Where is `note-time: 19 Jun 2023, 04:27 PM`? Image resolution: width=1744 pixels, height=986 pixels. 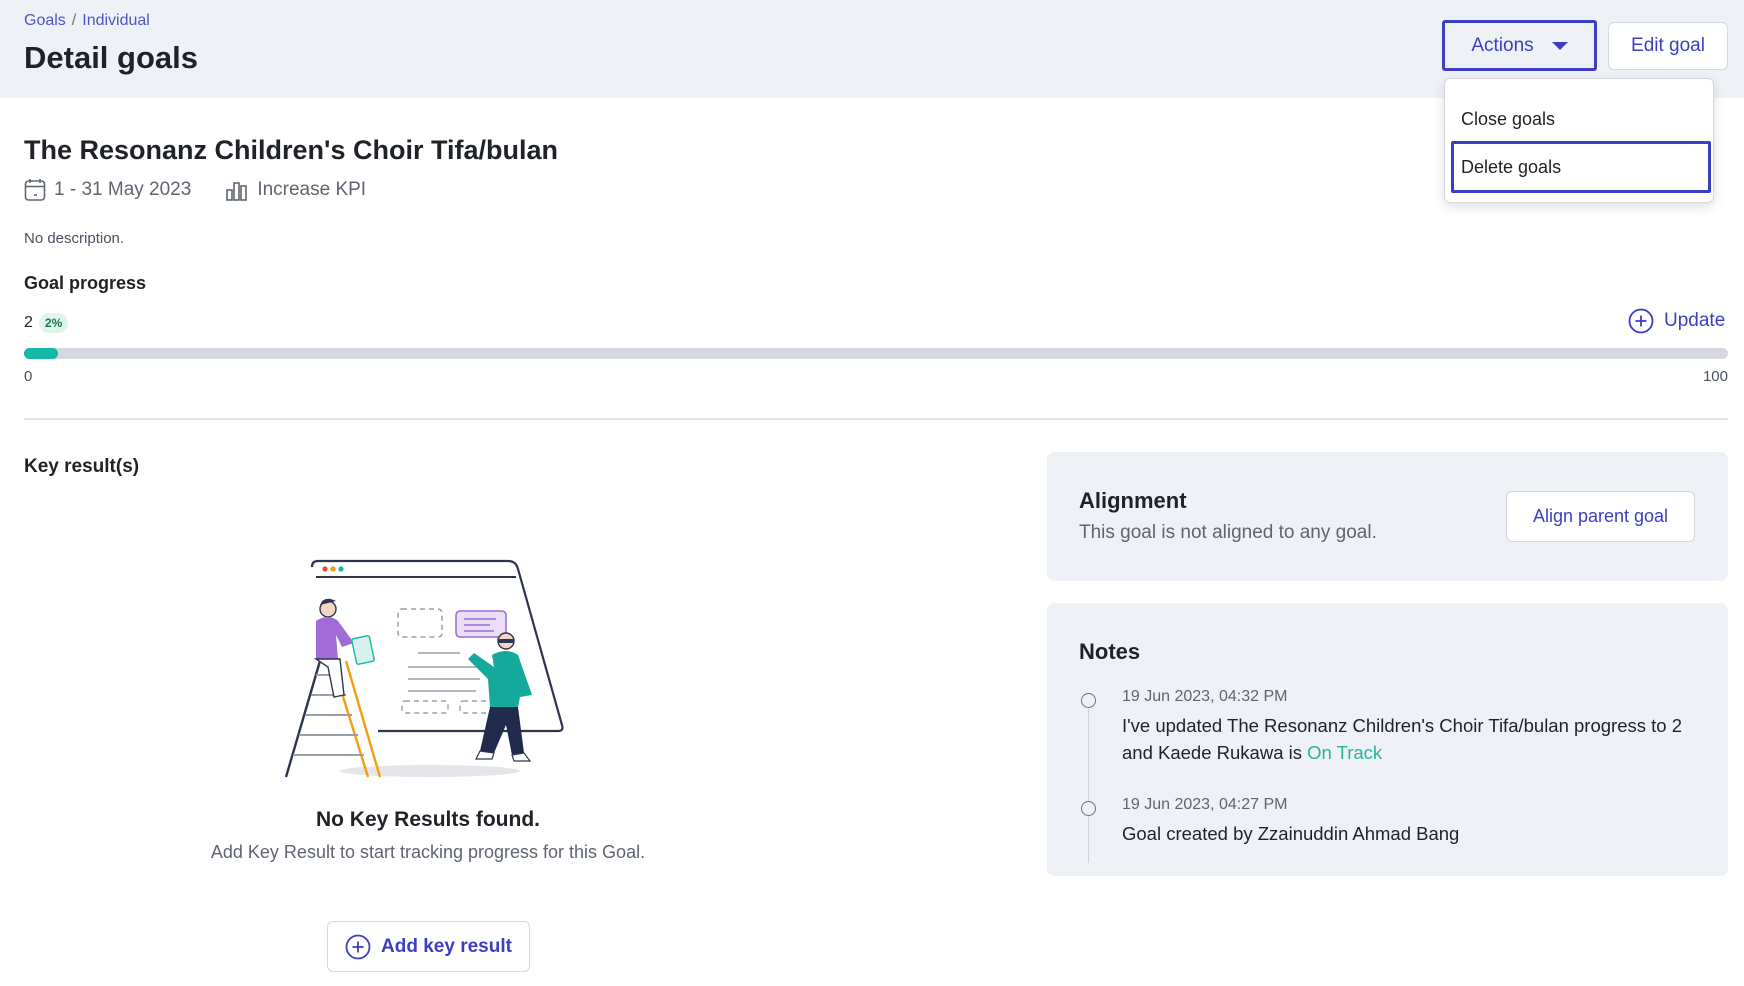
note-time: 19 Jun 2023, 04:27 PM is located at coordinates (1205, 804).